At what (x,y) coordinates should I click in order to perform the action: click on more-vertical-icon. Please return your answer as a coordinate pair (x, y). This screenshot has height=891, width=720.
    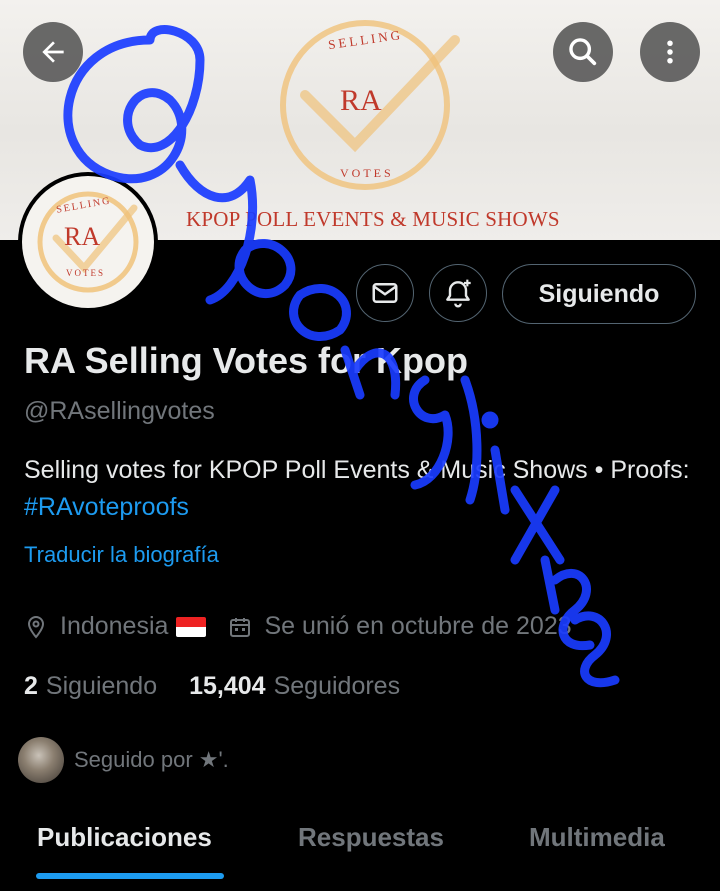
    Looking at the image, I should click on (670, 52).